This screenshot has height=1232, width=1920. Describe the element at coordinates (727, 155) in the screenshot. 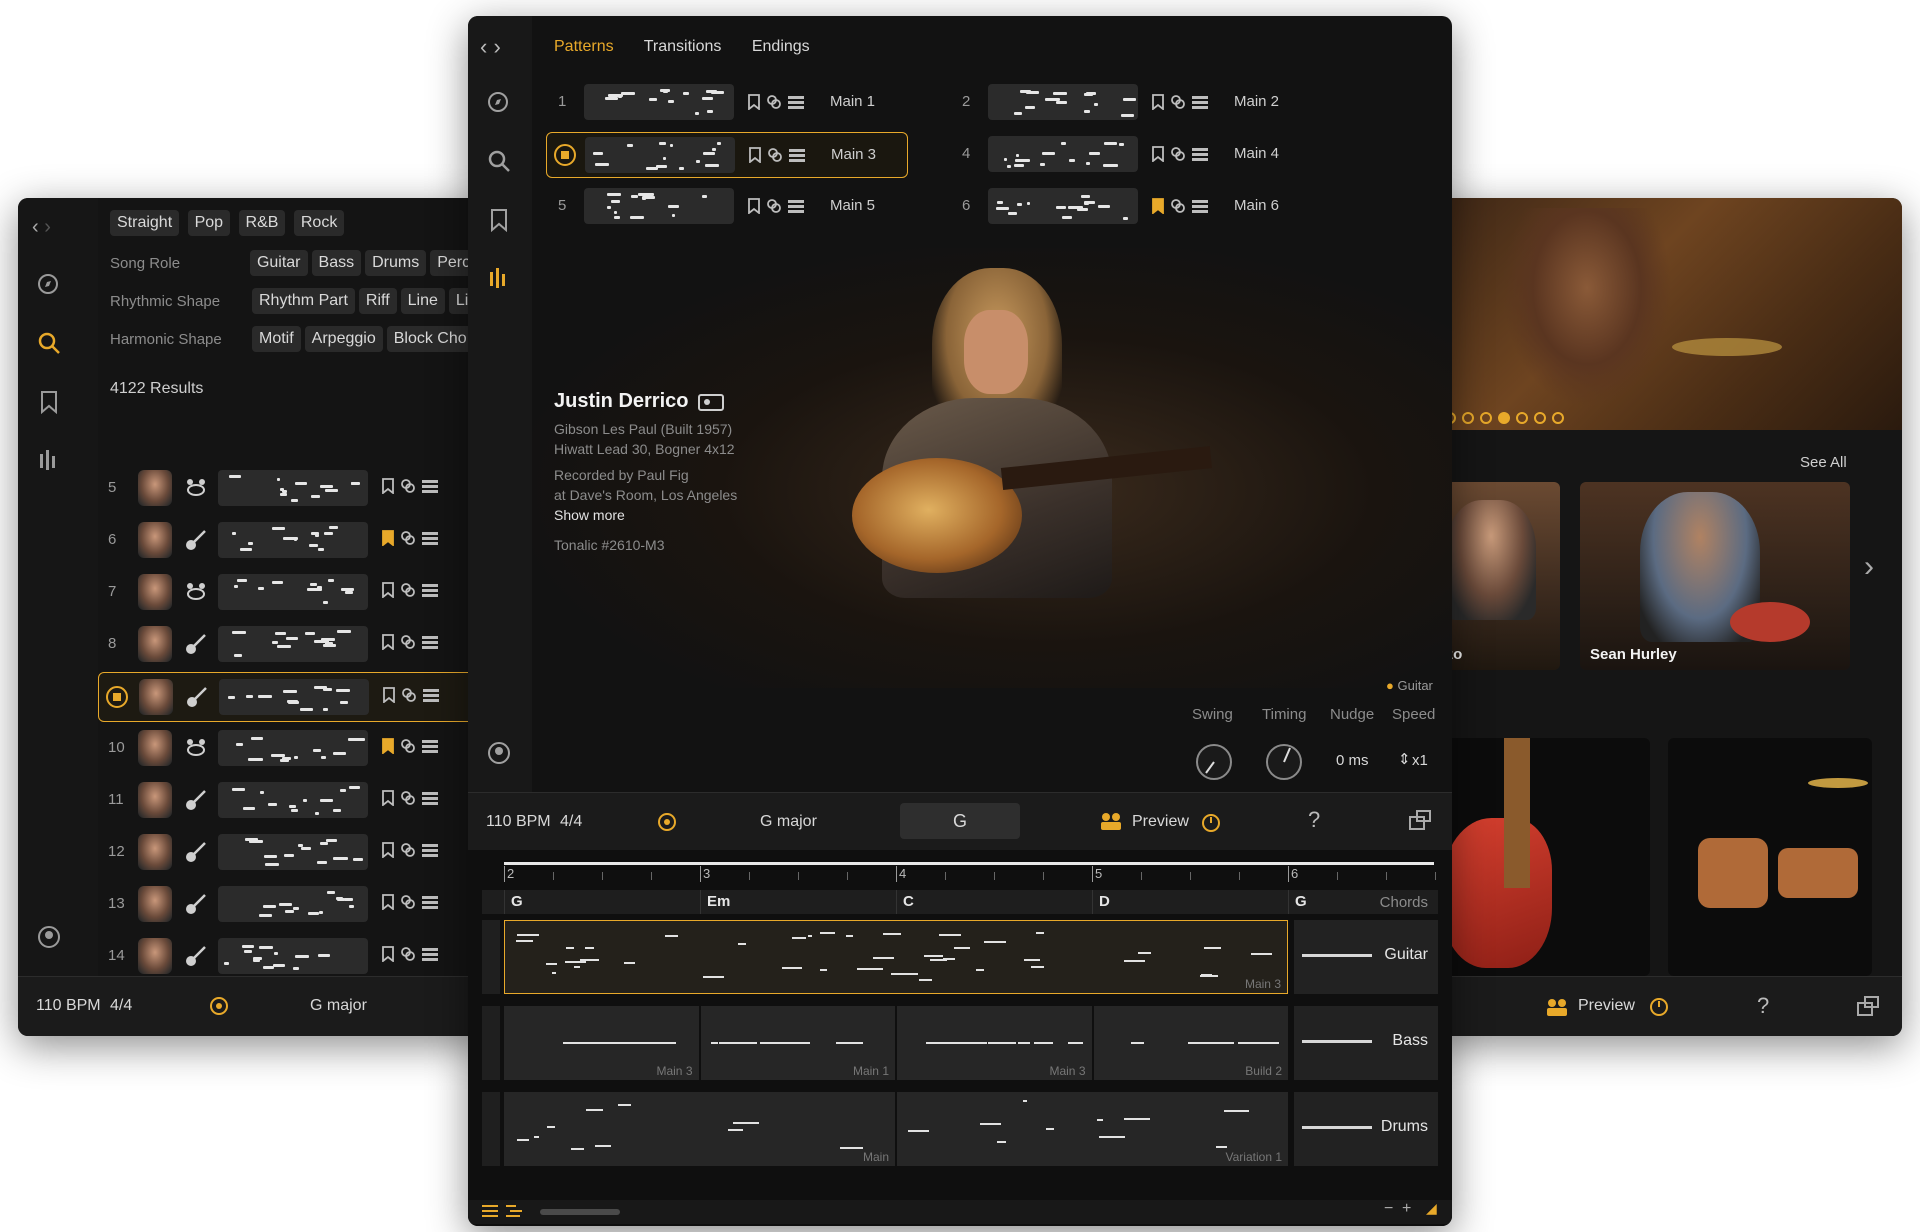

I see `pattern-slot: Main 3` at that location.